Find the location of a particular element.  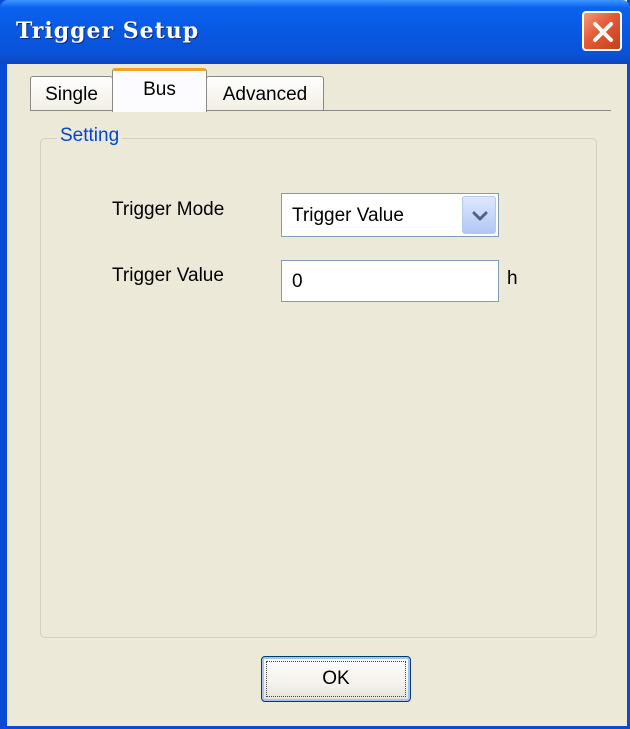

tab-bus: Bus is located at coordinates (159, 90).